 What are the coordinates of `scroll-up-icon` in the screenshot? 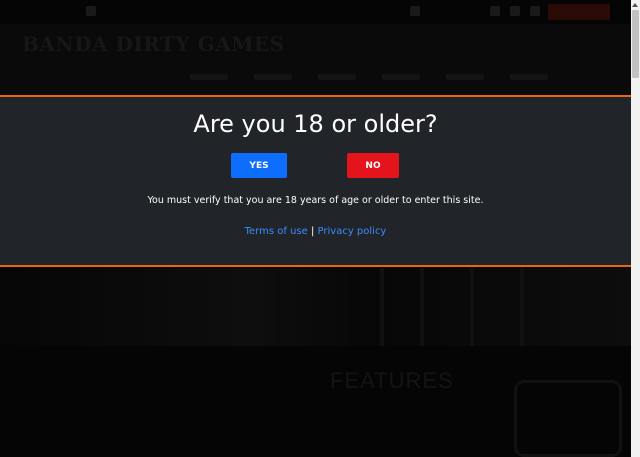 It's located at (635, 5).